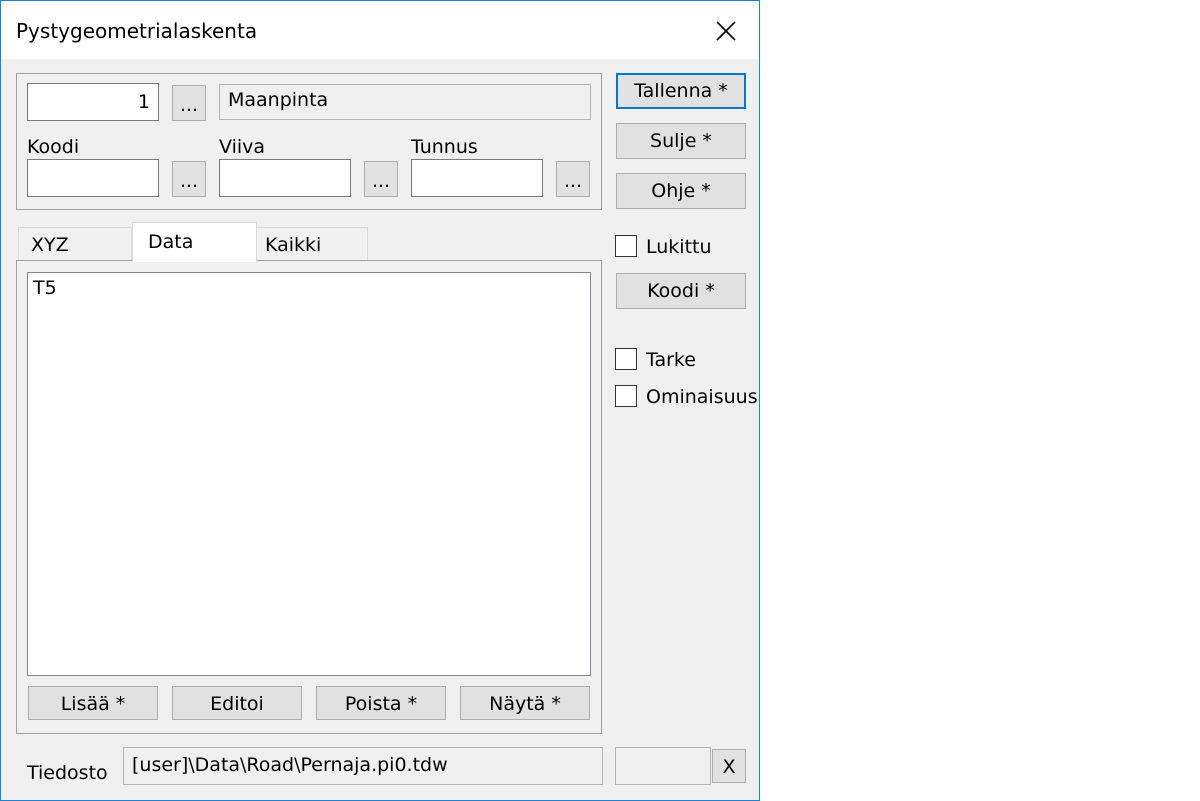  I want to click on close-window-button, so click(726, 31).